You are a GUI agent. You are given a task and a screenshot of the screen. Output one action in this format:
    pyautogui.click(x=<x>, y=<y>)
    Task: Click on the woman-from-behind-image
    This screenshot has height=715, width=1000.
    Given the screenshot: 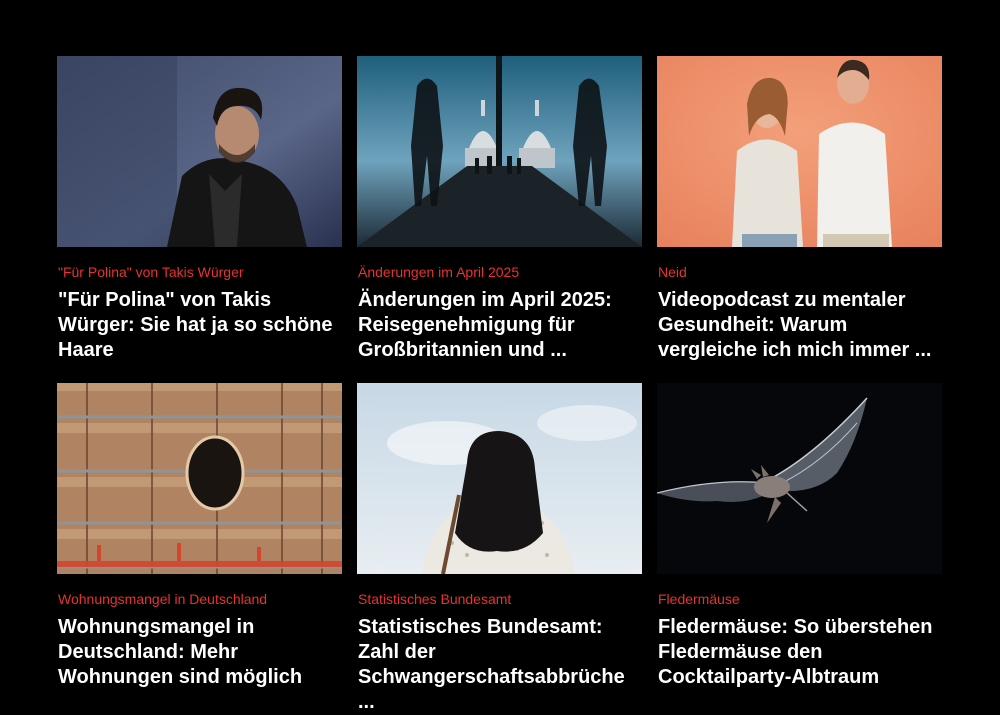 What is the action you would take?
    pyautogui.click(x=499, y=478)
    